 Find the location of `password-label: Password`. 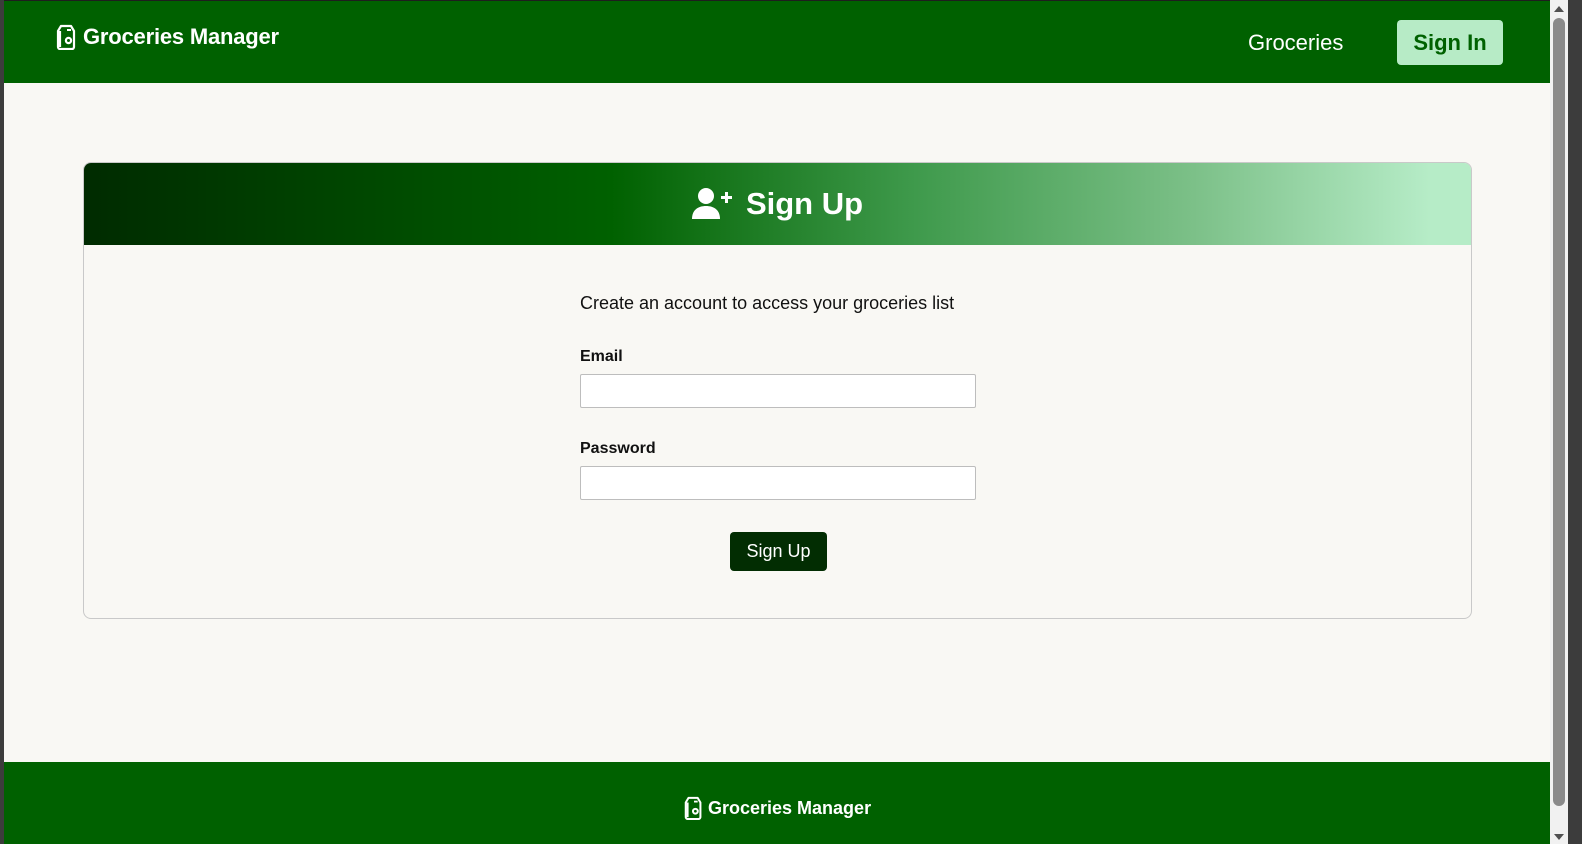

password-label: Password is located at coordinates (618, 448).